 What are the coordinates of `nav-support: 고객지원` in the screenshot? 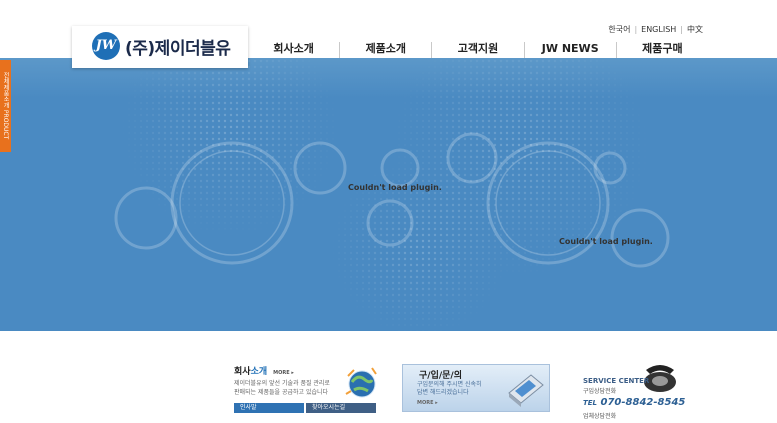 It's located at (478, 50).